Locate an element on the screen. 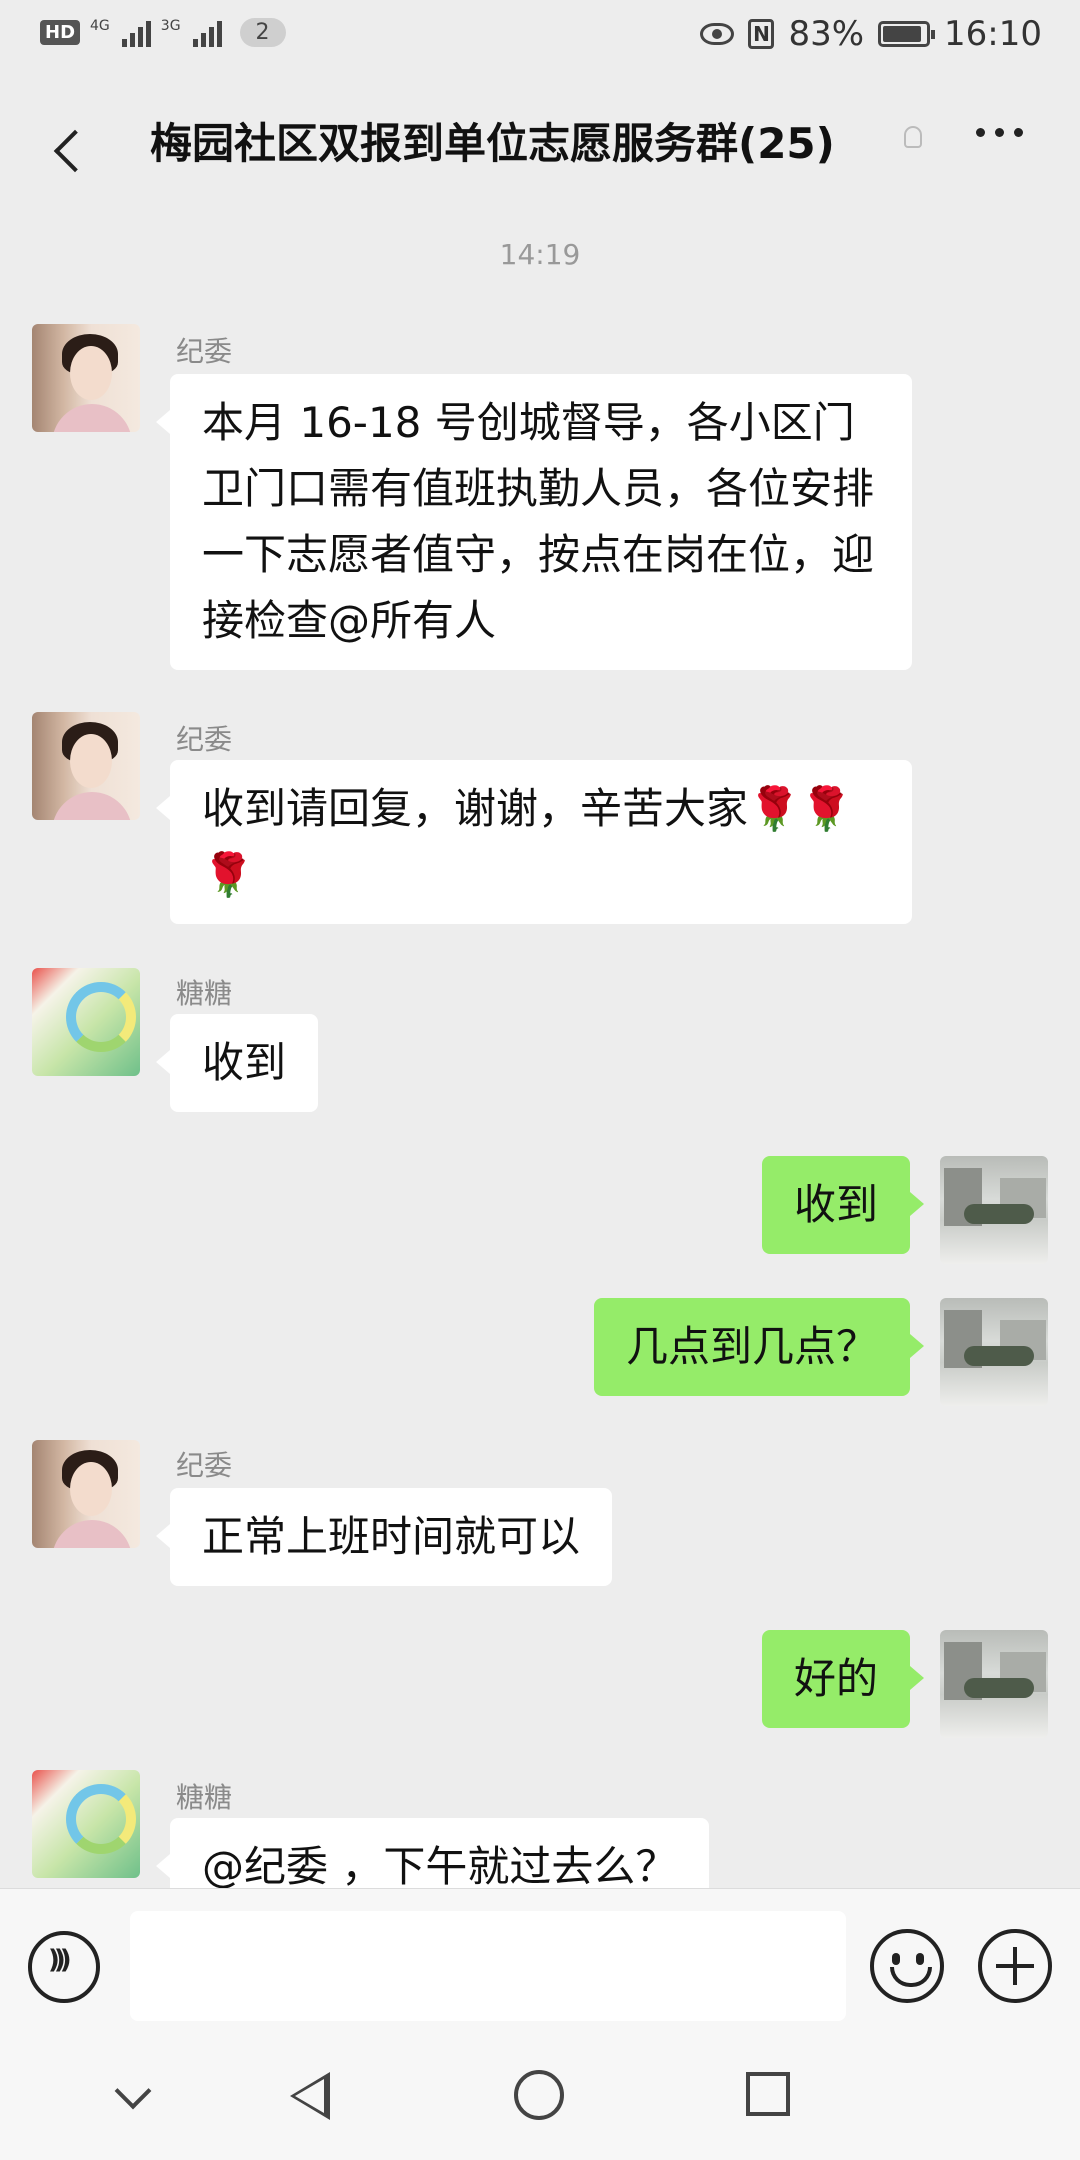 This screenshot has width=1080, height=2160. more-button is located at coordinates (999, 132).